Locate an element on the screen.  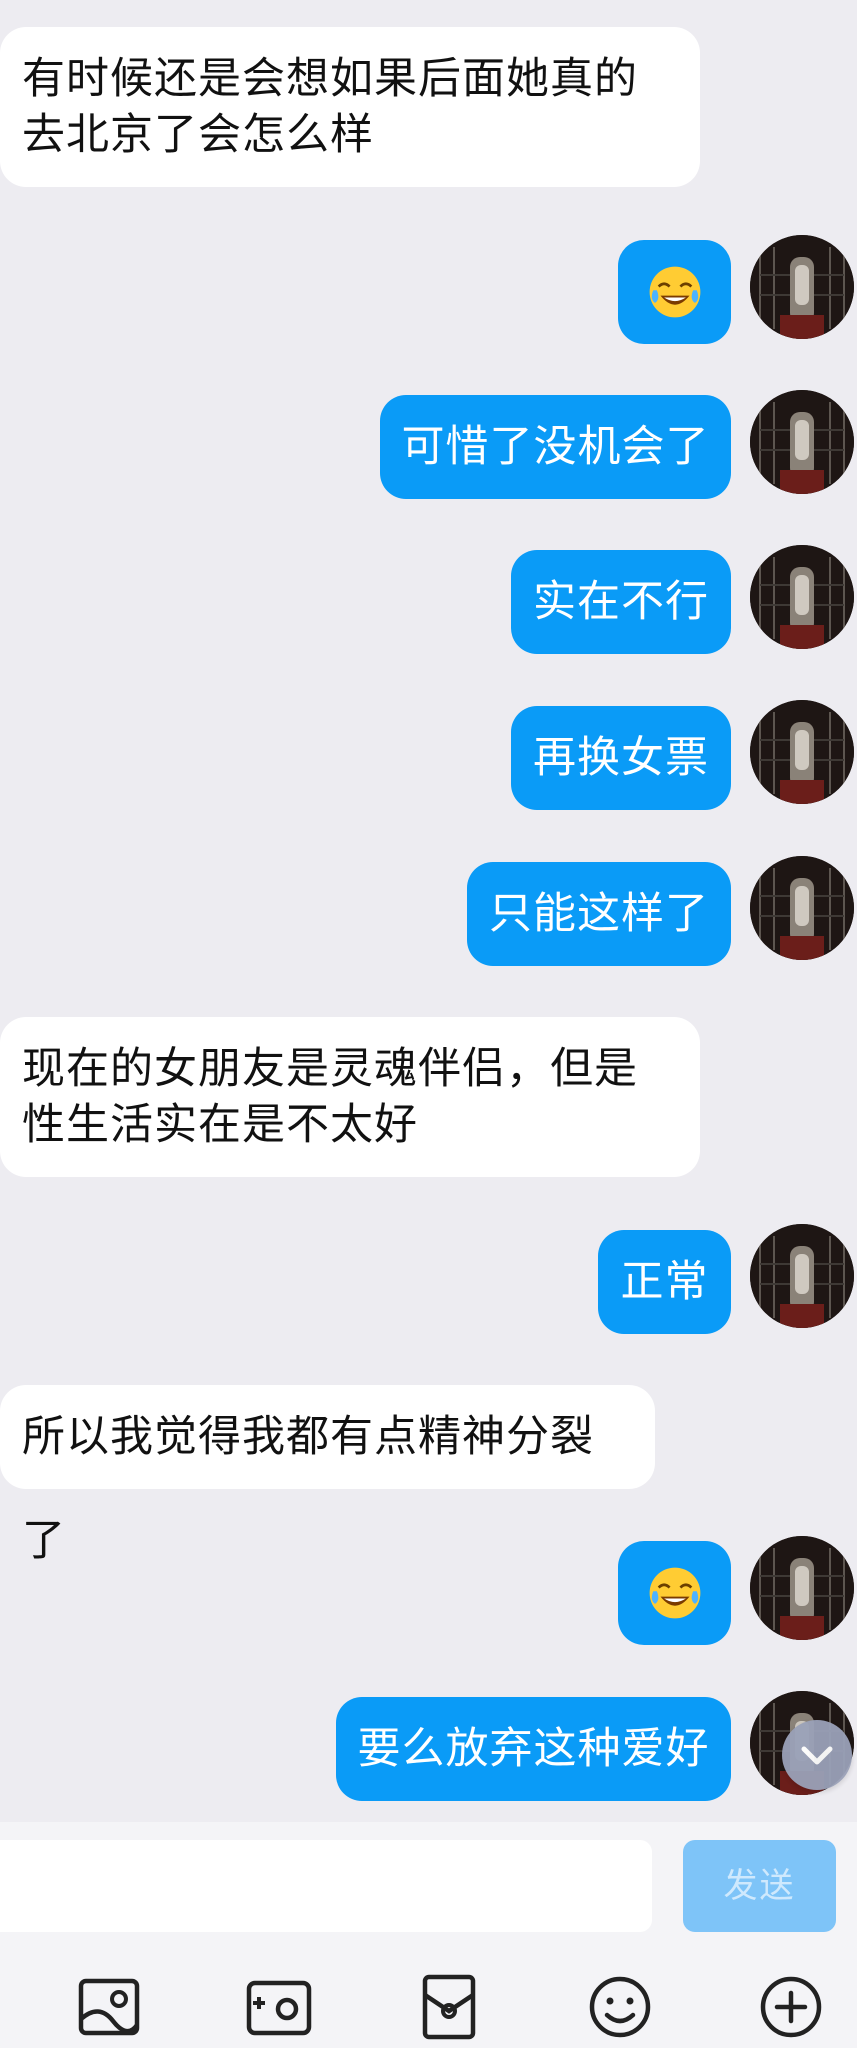
incoming-message-bubble: 有时候还是会想如果后面她真的去北京了会怎么样 is located at coordinates (350, 107).